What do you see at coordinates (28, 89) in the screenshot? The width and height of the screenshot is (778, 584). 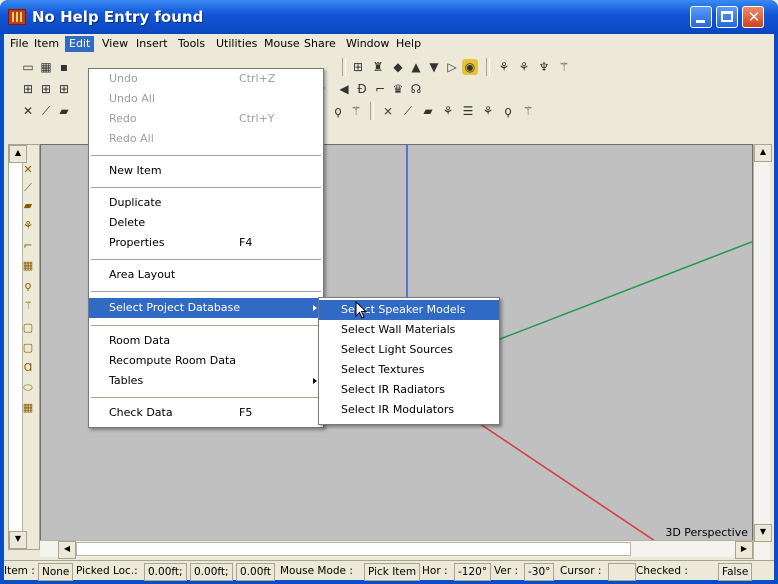 I see `layout-a-icon: ⊞` at bounding box center [28, 89].